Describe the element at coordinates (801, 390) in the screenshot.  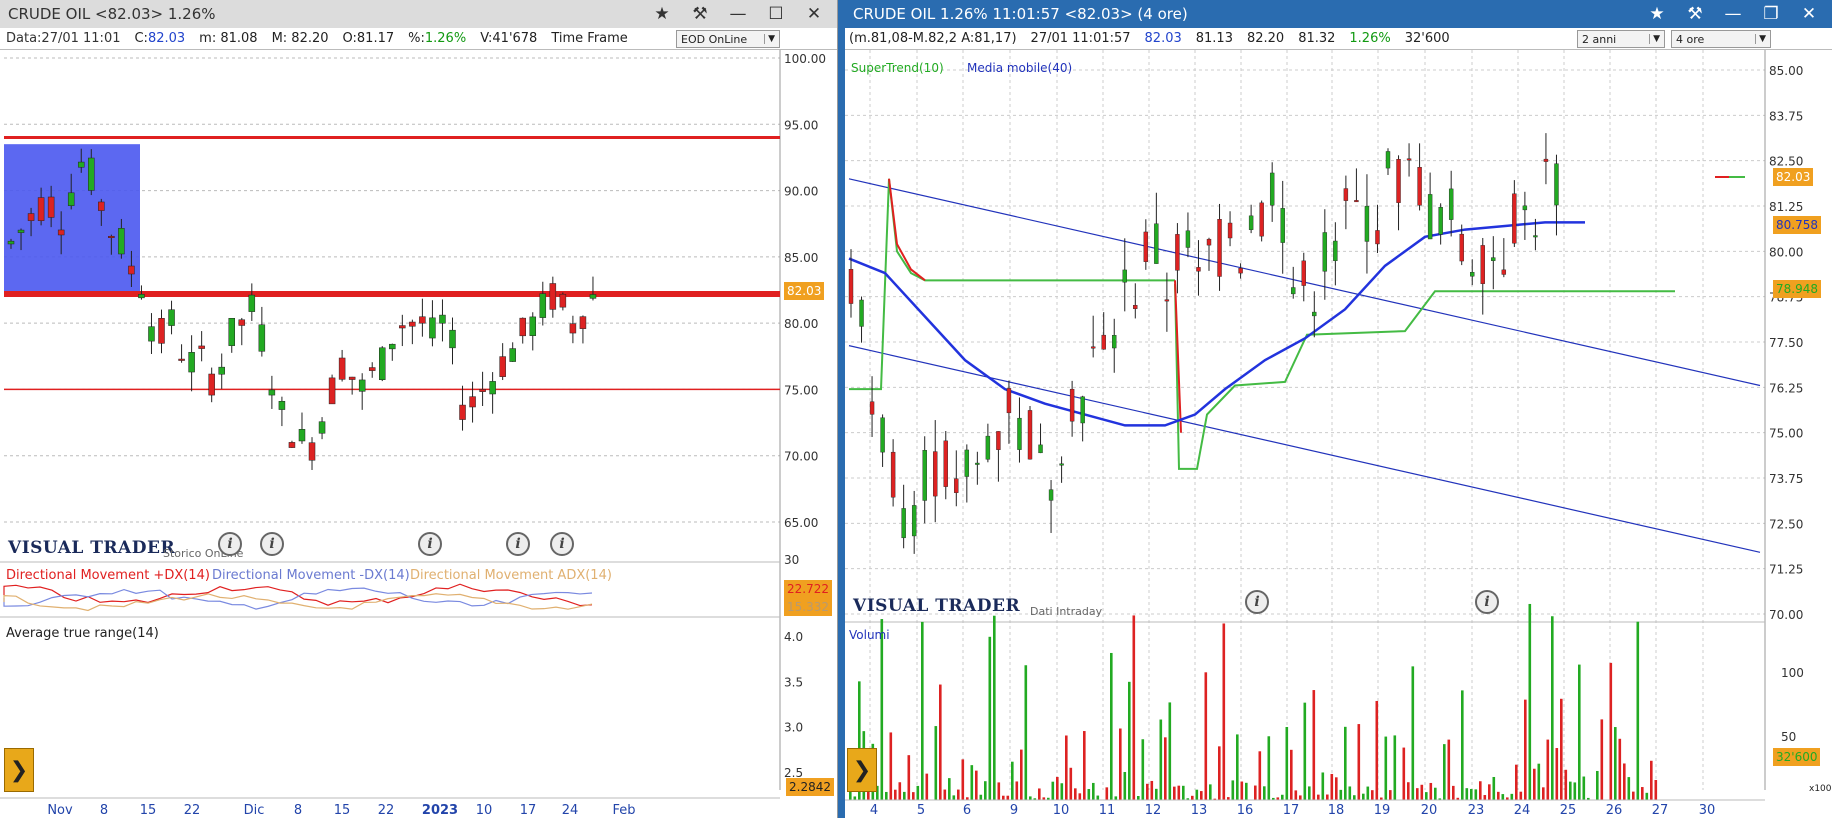
I see `y-tick-label: 75.00` at that location.